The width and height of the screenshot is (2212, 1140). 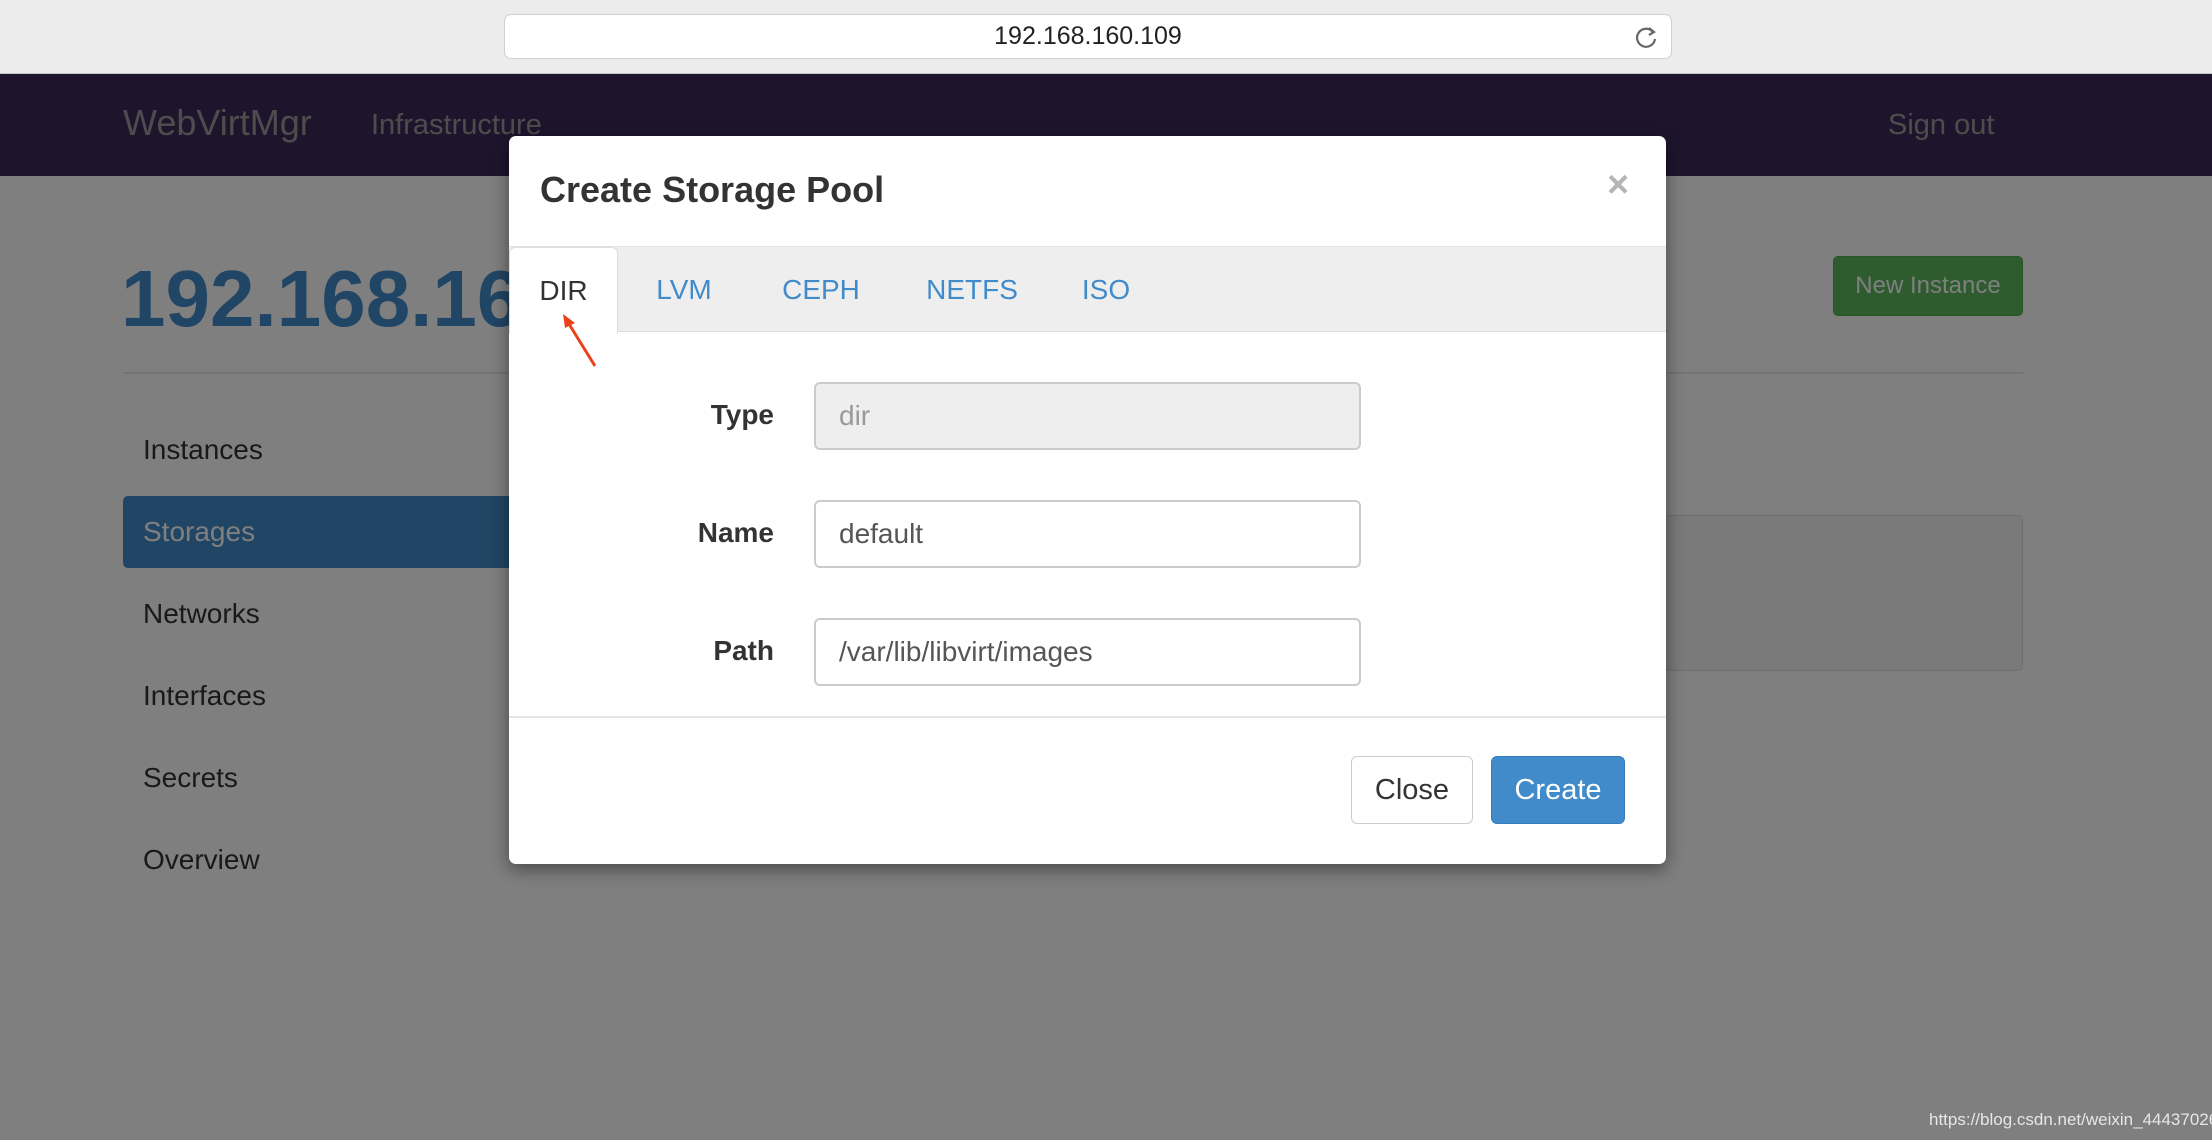 What do you see at coordinates (684, 290) in the screenshot?
I see `tab-lvm: LVM` at bounding box center [684, 290].